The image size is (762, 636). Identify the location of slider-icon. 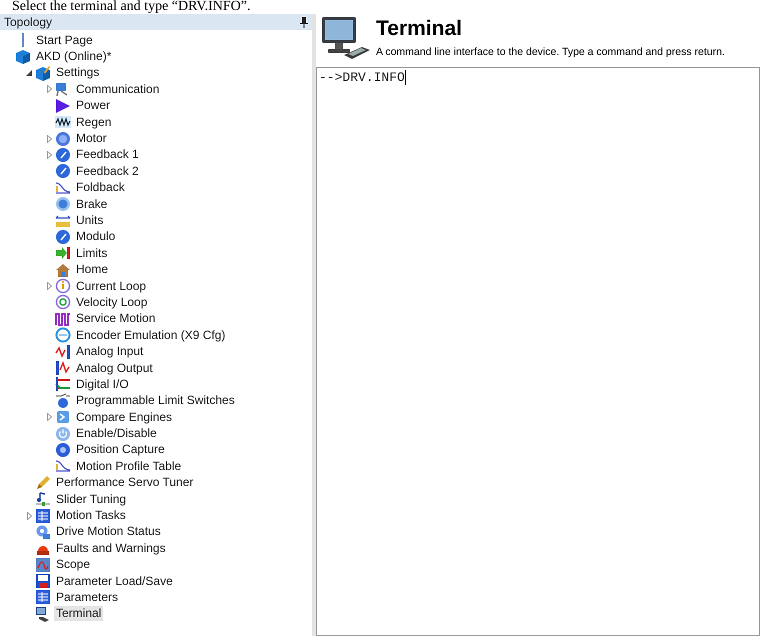
(43, 499).